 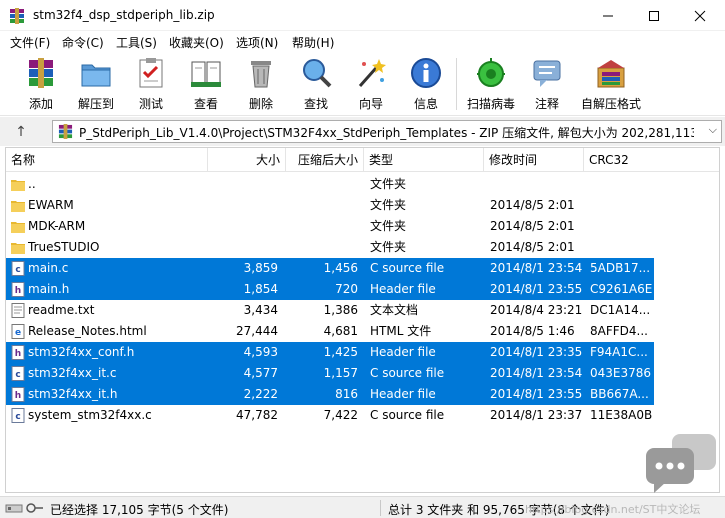 I want to click on file-size: 47,782, so click(x=257, y=415).